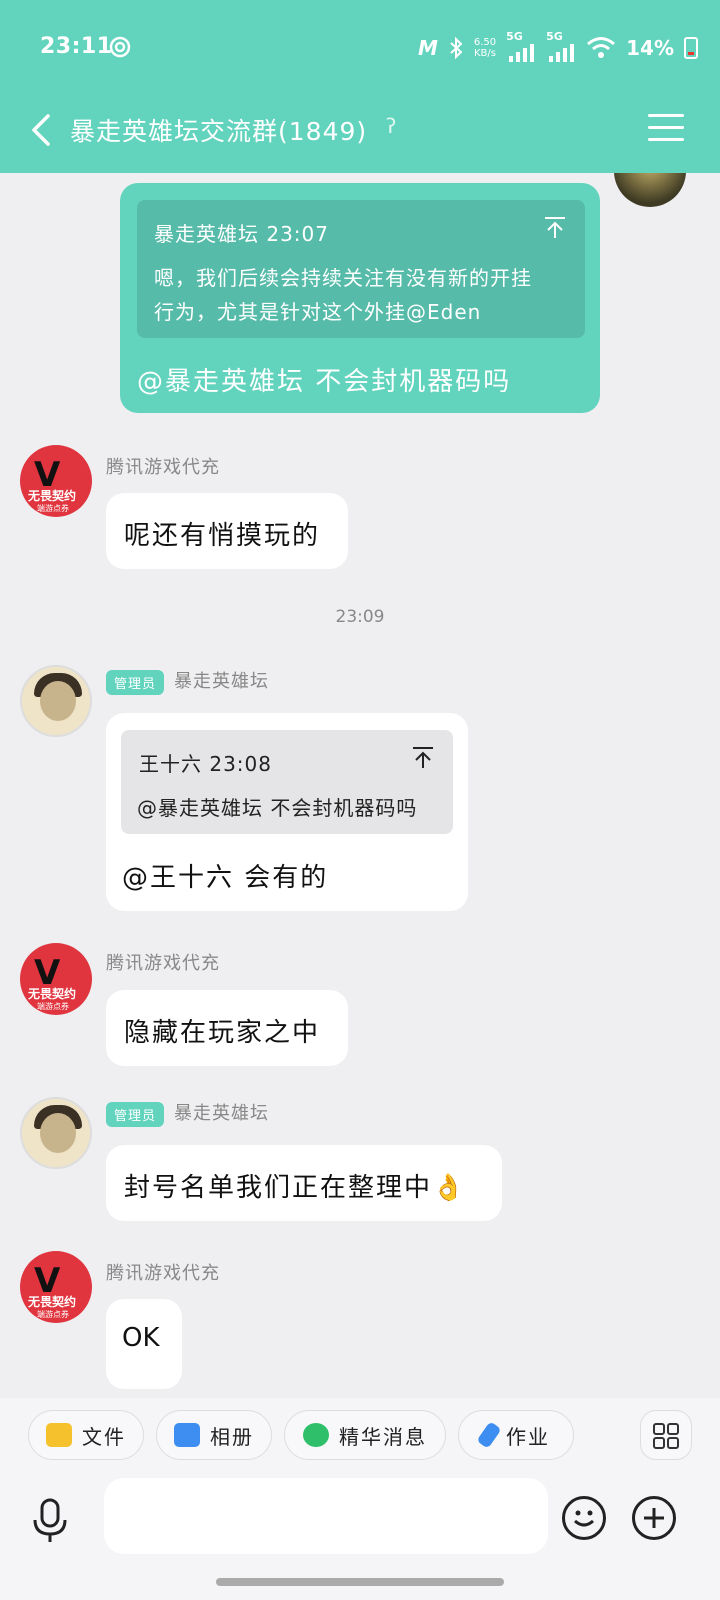 This screenshot has height=1600, width=720. Describe the element at coordinates (277, 808) in the screenshot. I see `quote-text: @暴走英雄坛 不会封机器码吗` at that location.